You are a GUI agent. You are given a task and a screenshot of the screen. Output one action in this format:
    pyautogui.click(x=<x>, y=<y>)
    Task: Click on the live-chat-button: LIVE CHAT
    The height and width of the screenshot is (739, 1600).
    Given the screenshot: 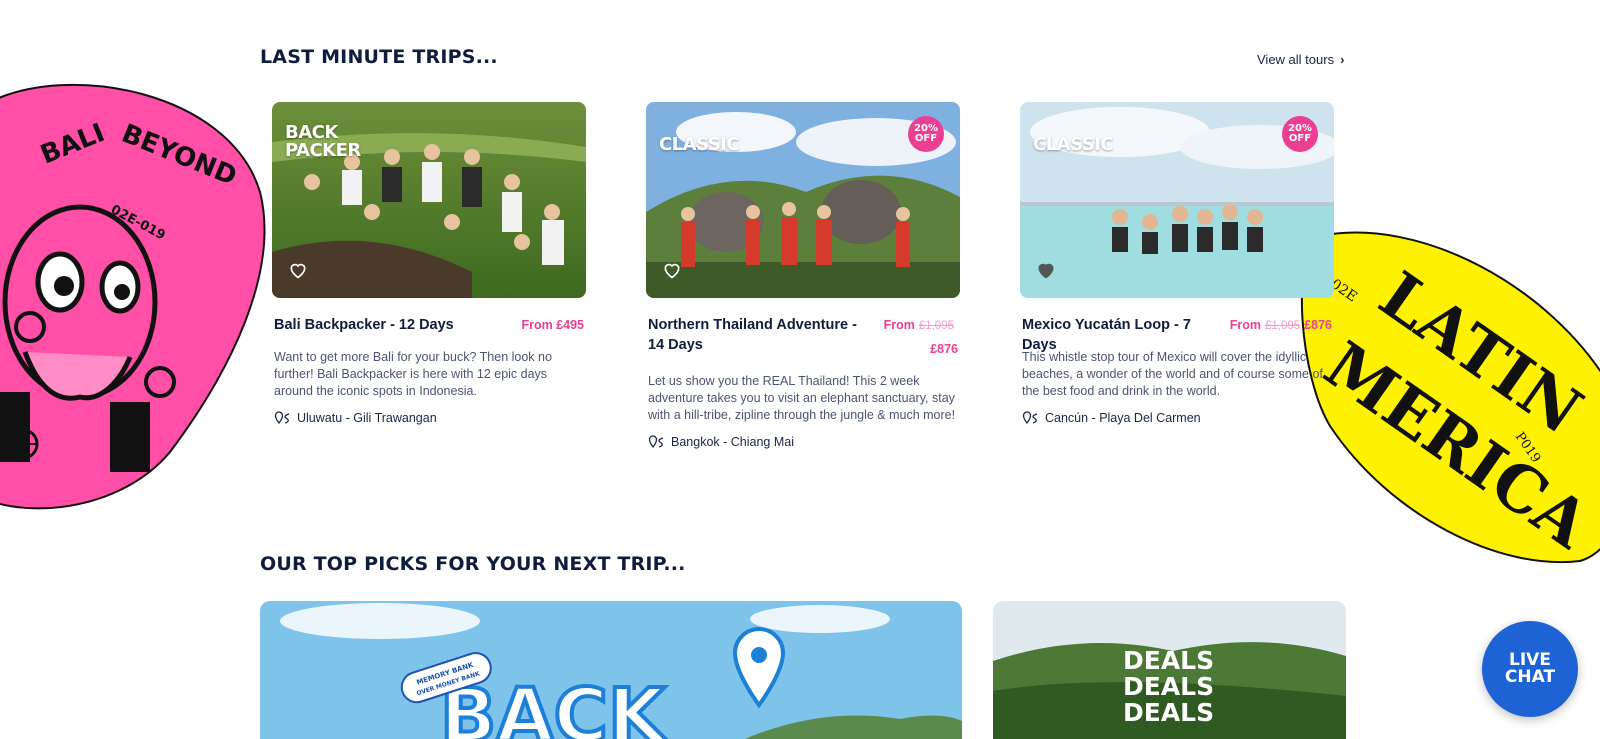 What is the action you would take?
    pyautogui.click(x=1530, y=669)
    